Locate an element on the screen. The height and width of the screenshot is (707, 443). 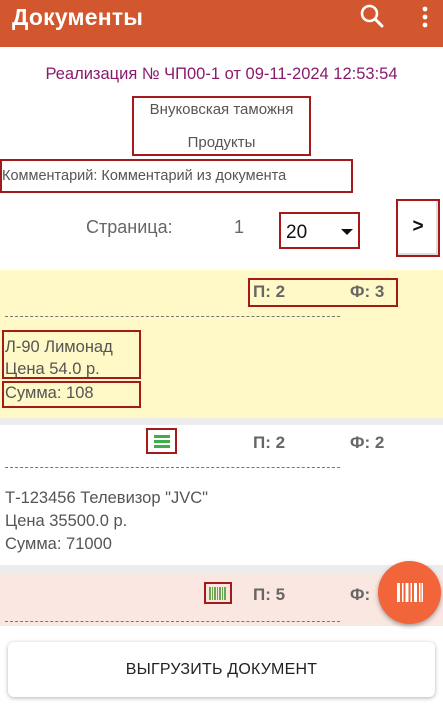
app-title: Документы is located at coordinates (78, 17).